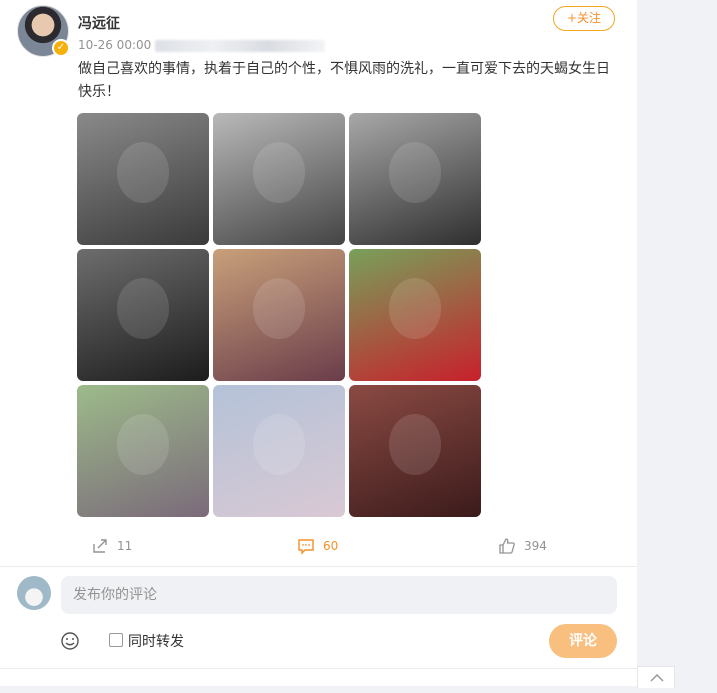 This screenshot has width=717, height=693. I want to click on repost-checkbox, so click(116, 640).